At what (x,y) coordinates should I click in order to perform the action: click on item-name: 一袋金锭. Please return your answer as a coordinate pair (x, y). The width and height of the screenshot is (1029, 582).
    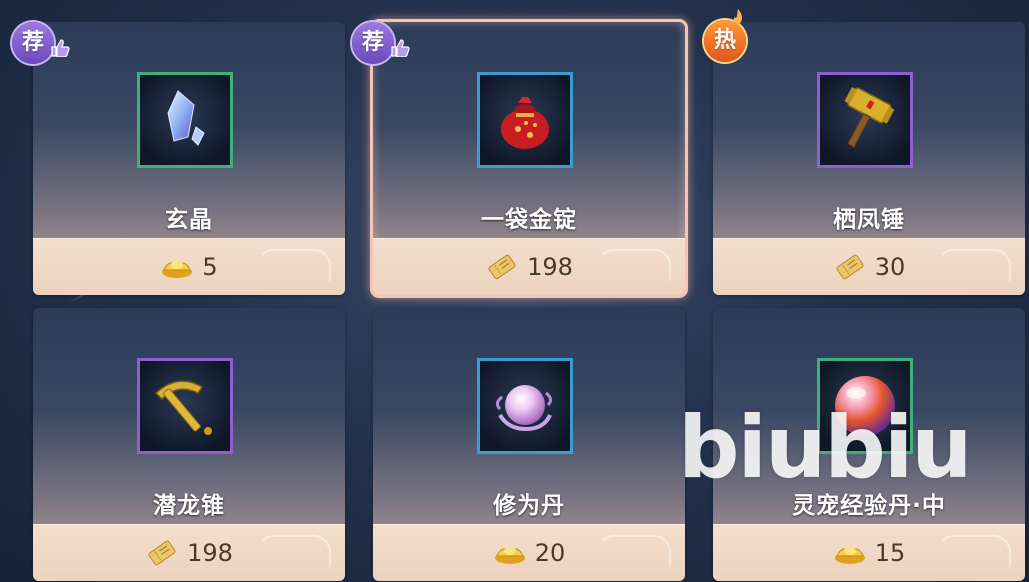
    Looking at the image, I should click on (529, 220).